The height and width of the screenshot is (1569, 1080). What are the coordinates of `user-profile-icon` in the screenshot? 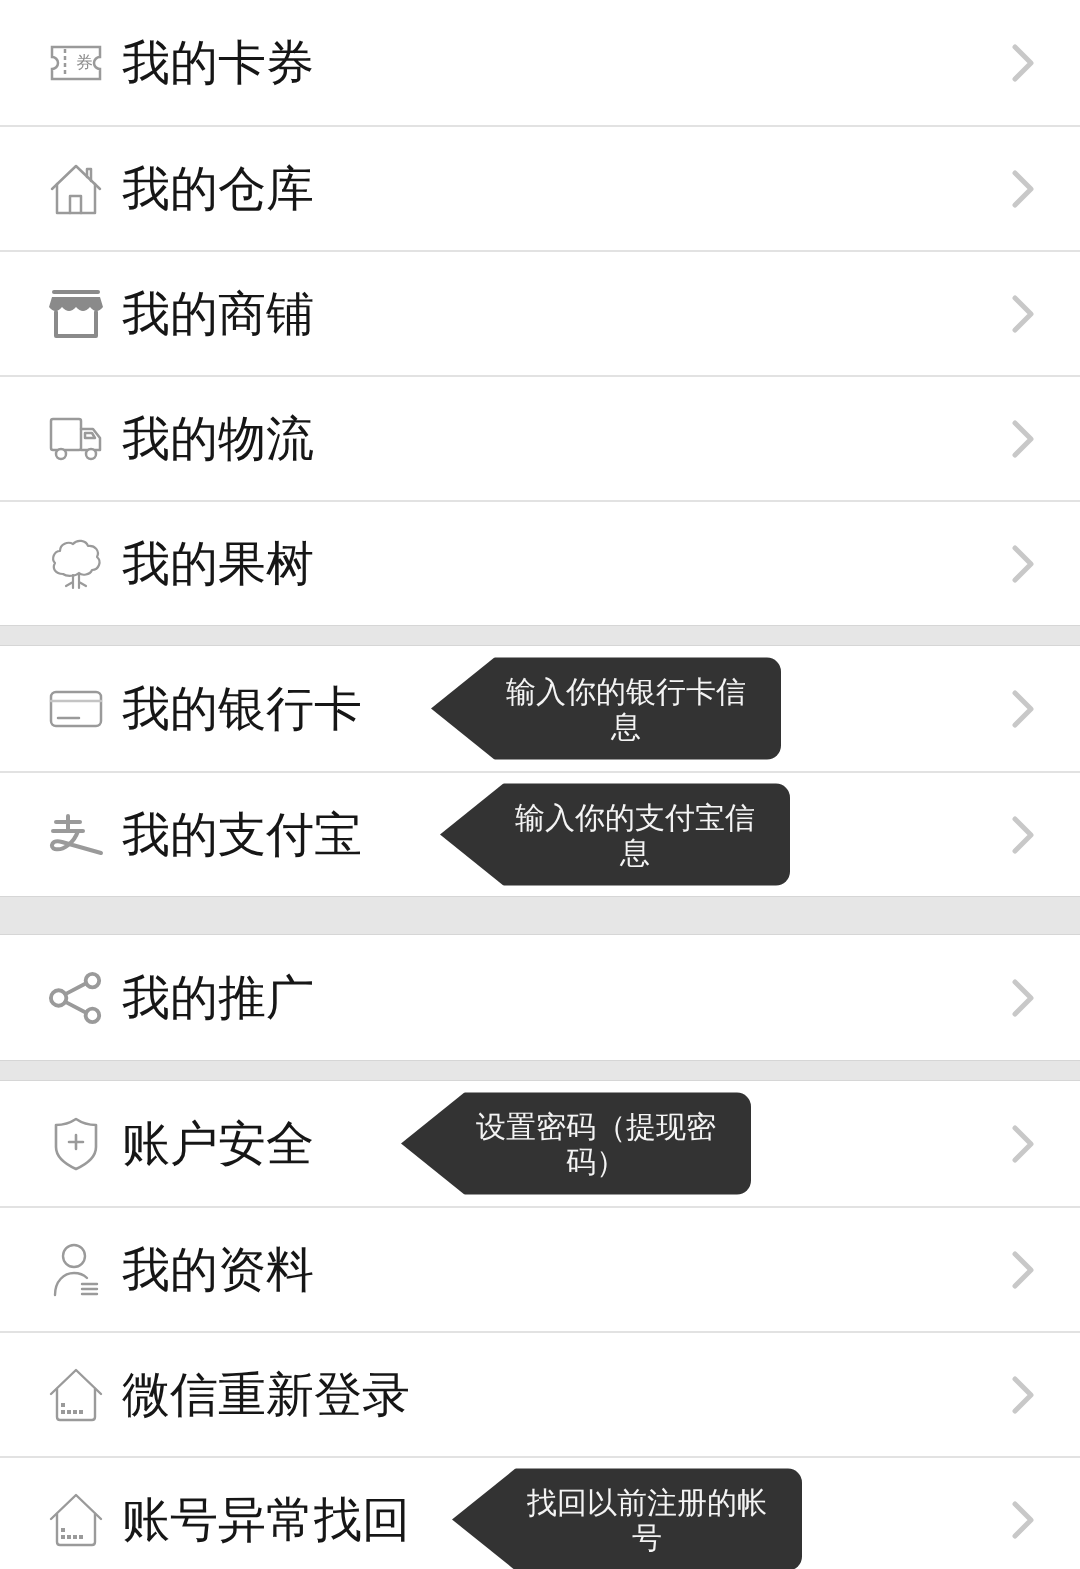 It's located at (76, 1269).